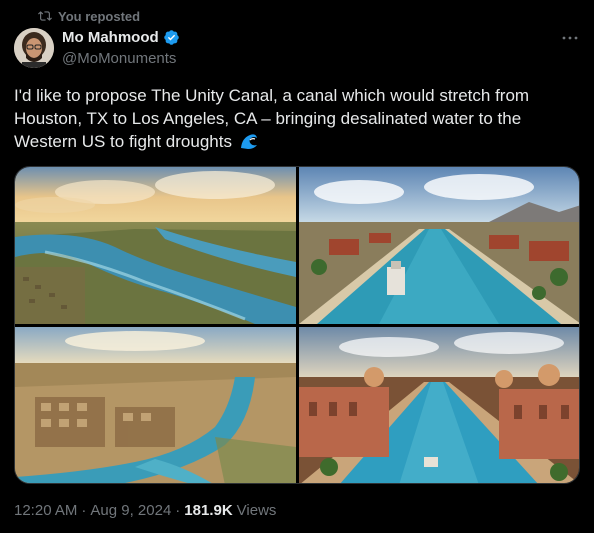 This screenshot has width=594, height=533. Describe the element at coordinates (248, 141) in the screenshot. I see `wave-icon` at that location.